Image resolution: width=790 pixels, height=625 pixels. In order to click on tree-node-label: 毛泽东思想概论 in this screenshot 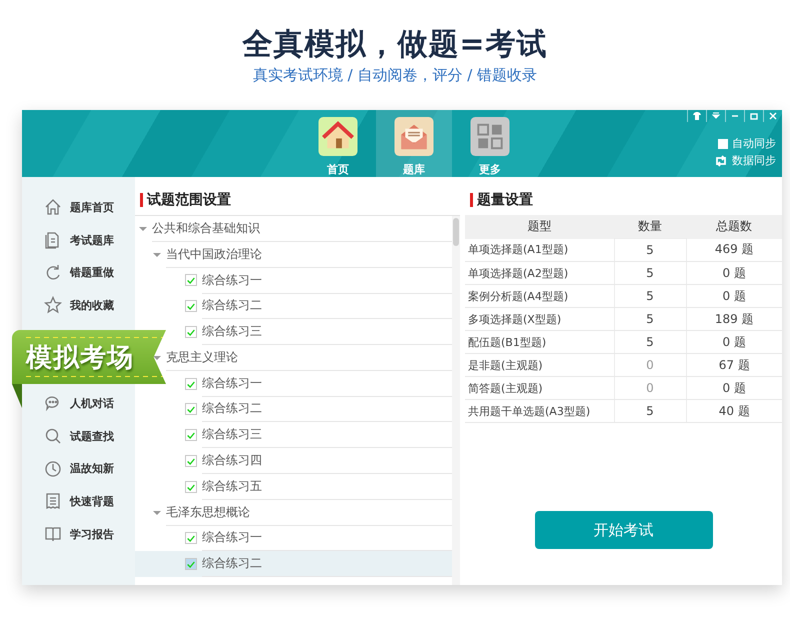, I will do `click(309, 513)`.